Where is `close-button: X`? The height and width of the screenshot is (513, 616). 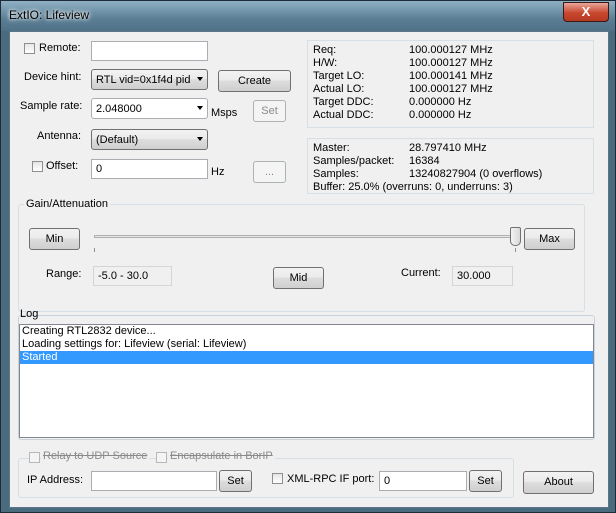 close-button: X is located at coordinates (586, 12).